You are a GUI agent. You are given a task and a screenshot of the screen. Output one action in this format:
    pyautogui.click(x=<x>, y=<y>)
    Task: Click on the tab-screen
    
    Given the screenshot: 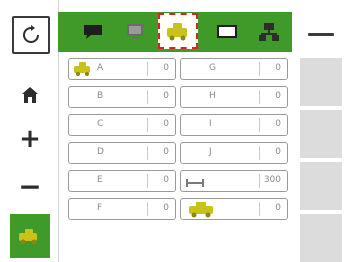 What is the action you would take?
    pyautogui.click(x=227, y=32)
    